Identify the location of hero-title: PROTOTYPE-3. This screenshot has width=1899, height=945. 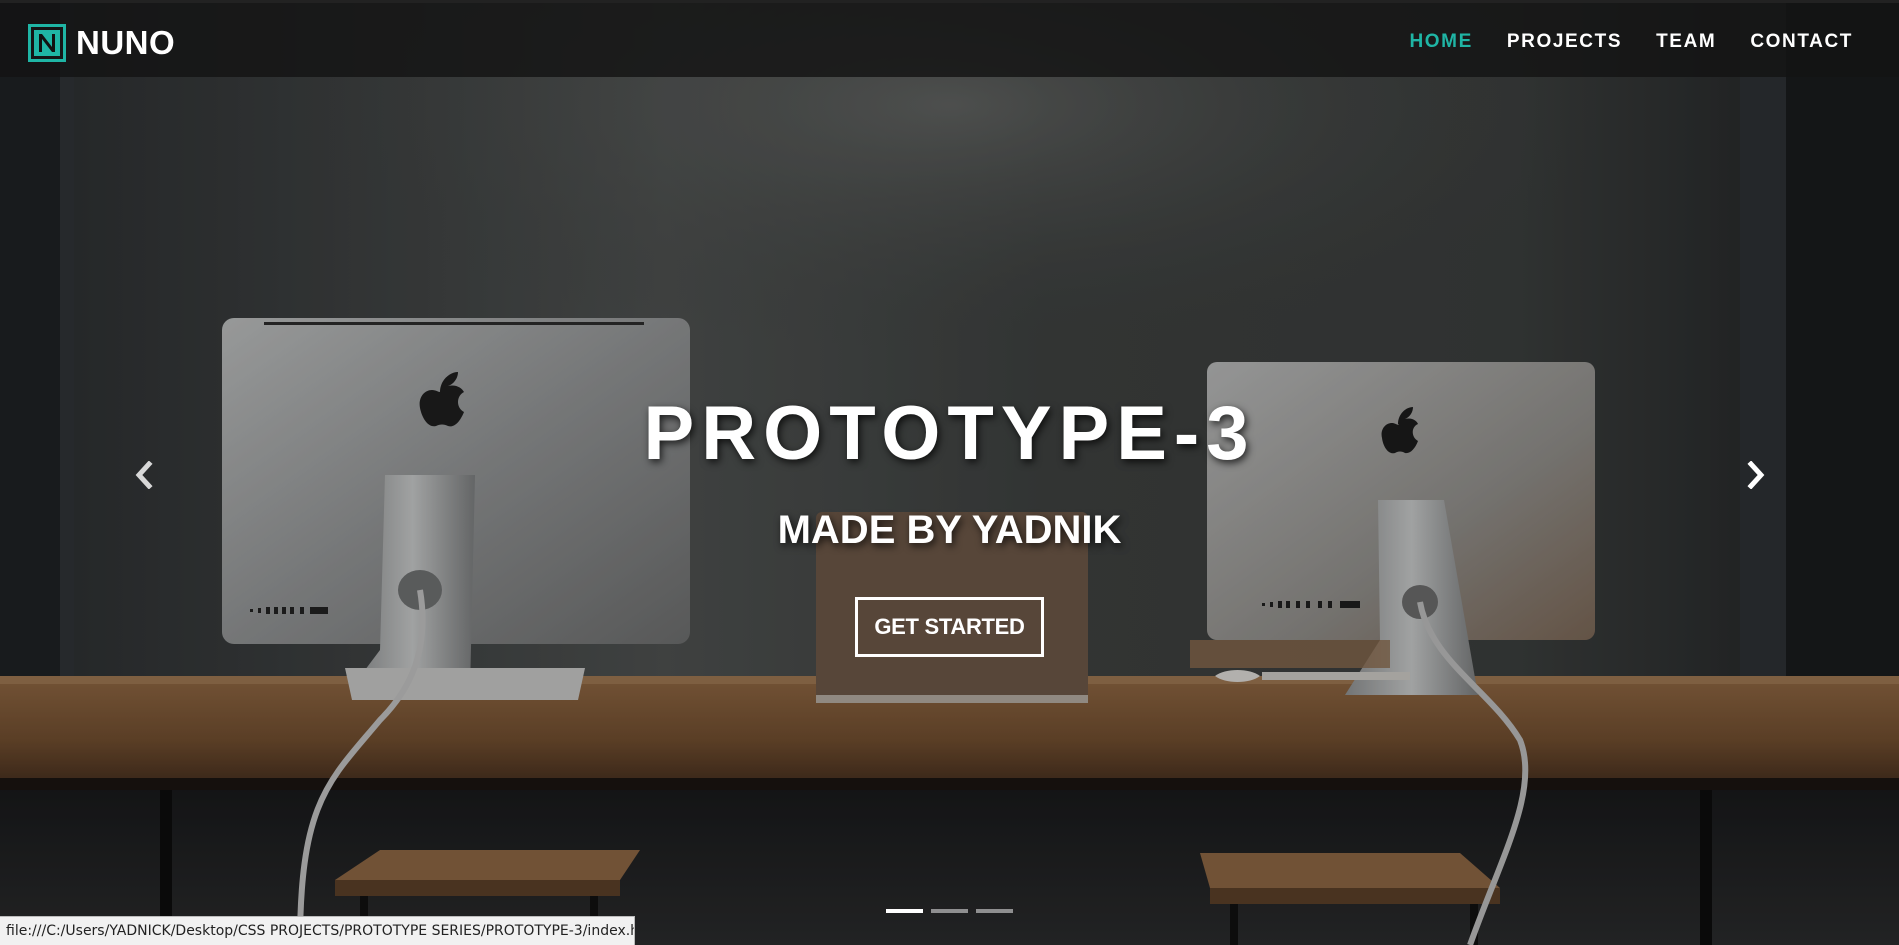
(949, 433).